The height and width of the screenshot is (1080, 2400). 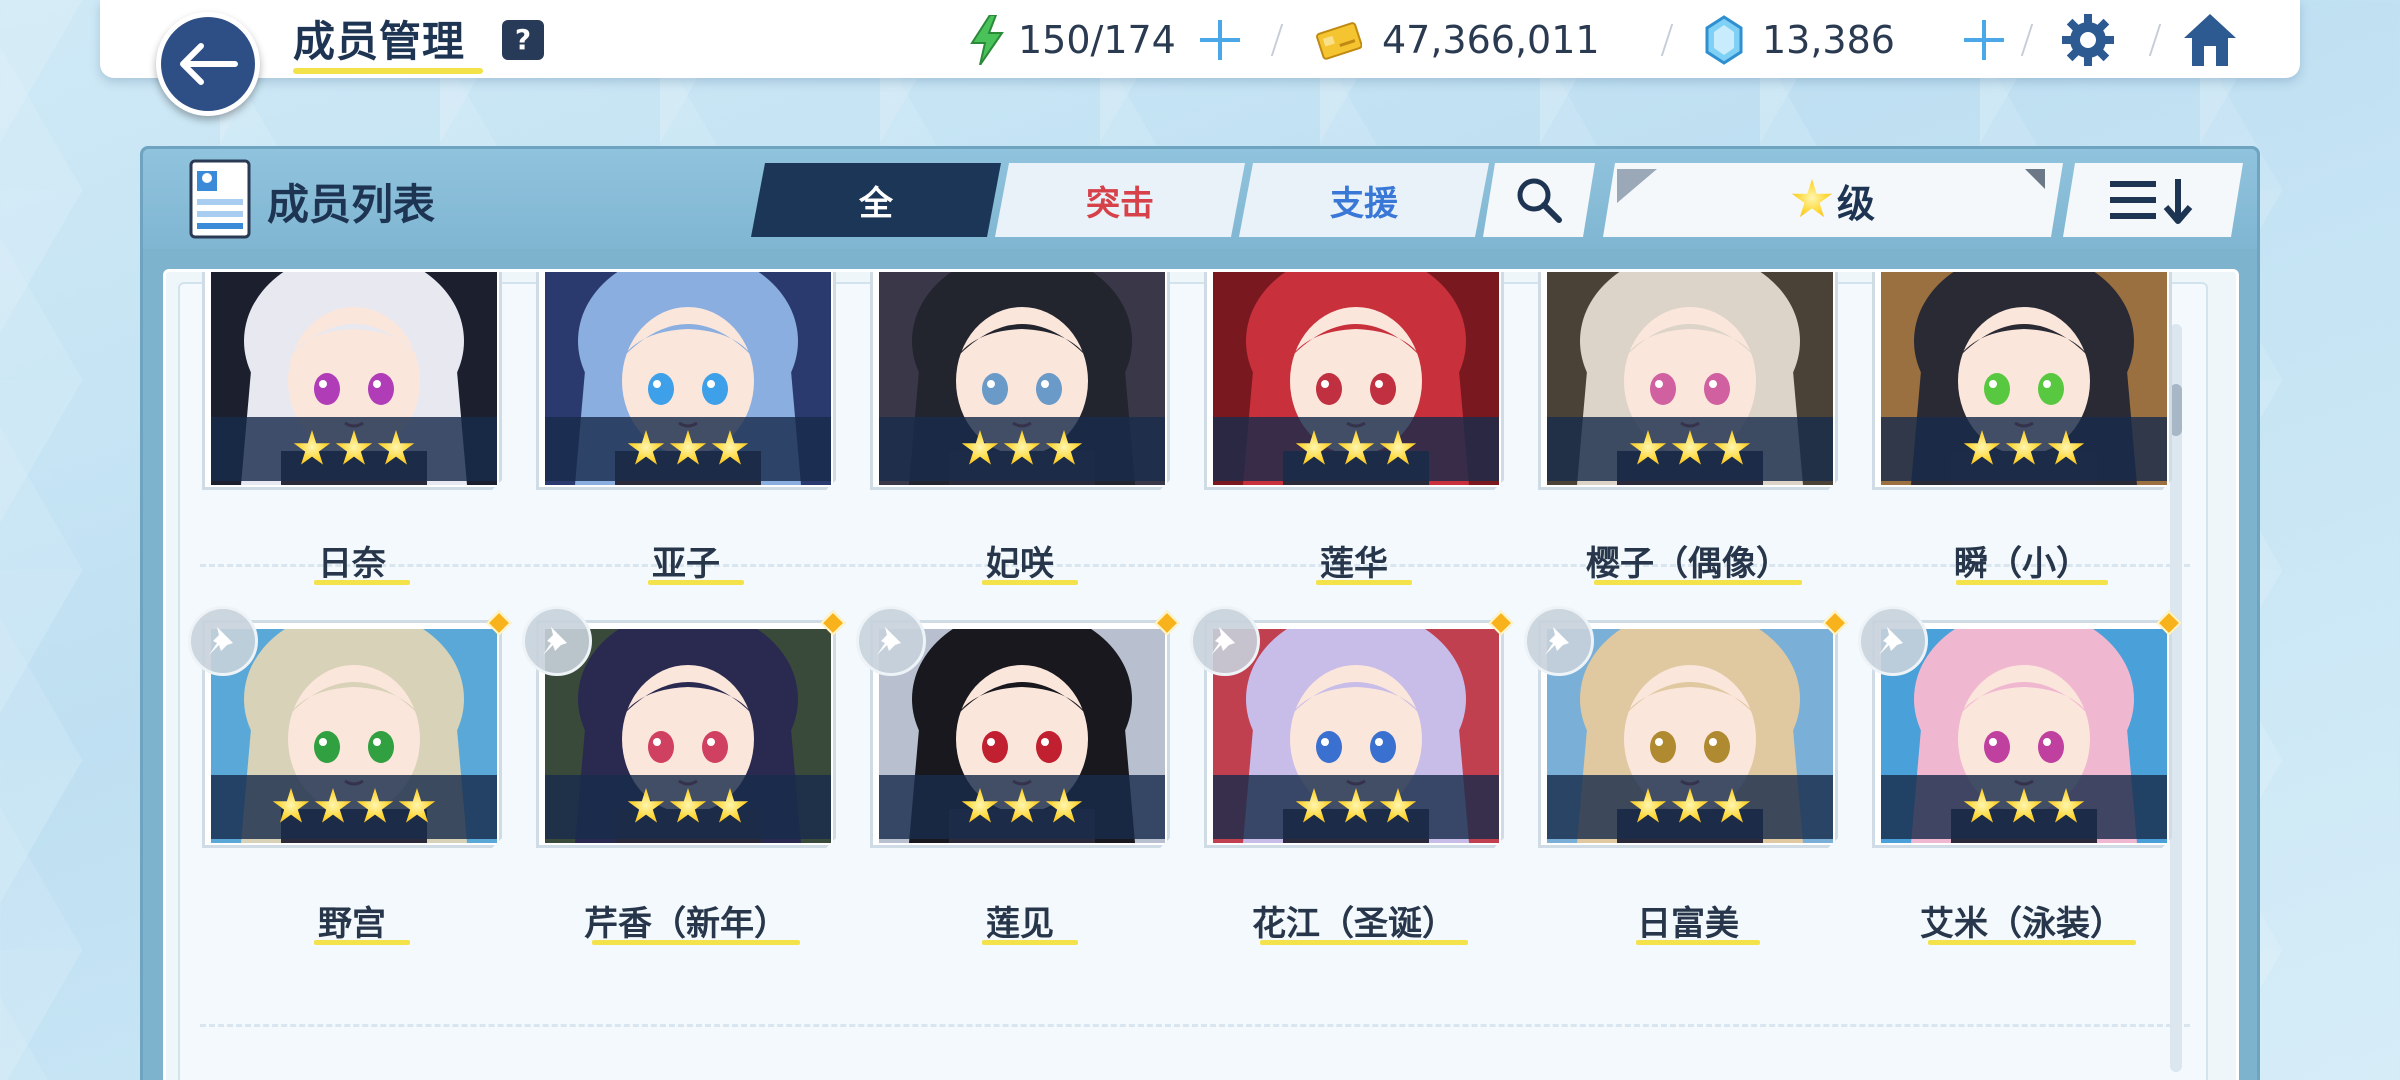 I want to click on filter-sort-button: 级, so click(x=1833, y=200).